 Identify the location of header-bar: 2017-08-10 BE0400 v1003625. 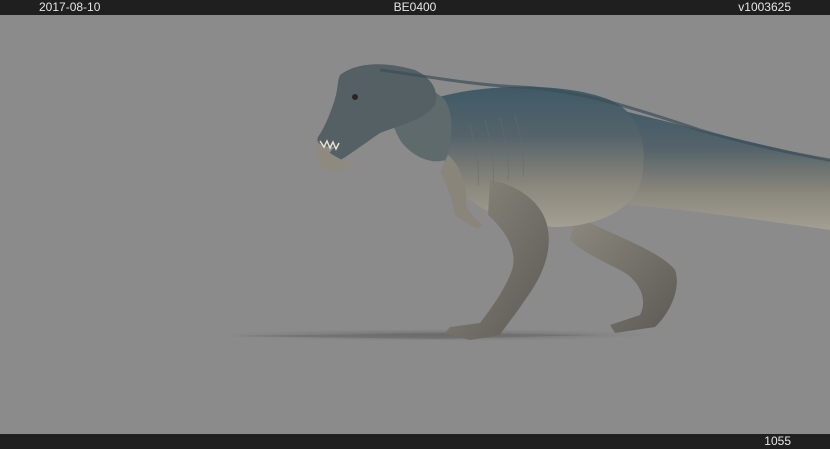
(415, 7).